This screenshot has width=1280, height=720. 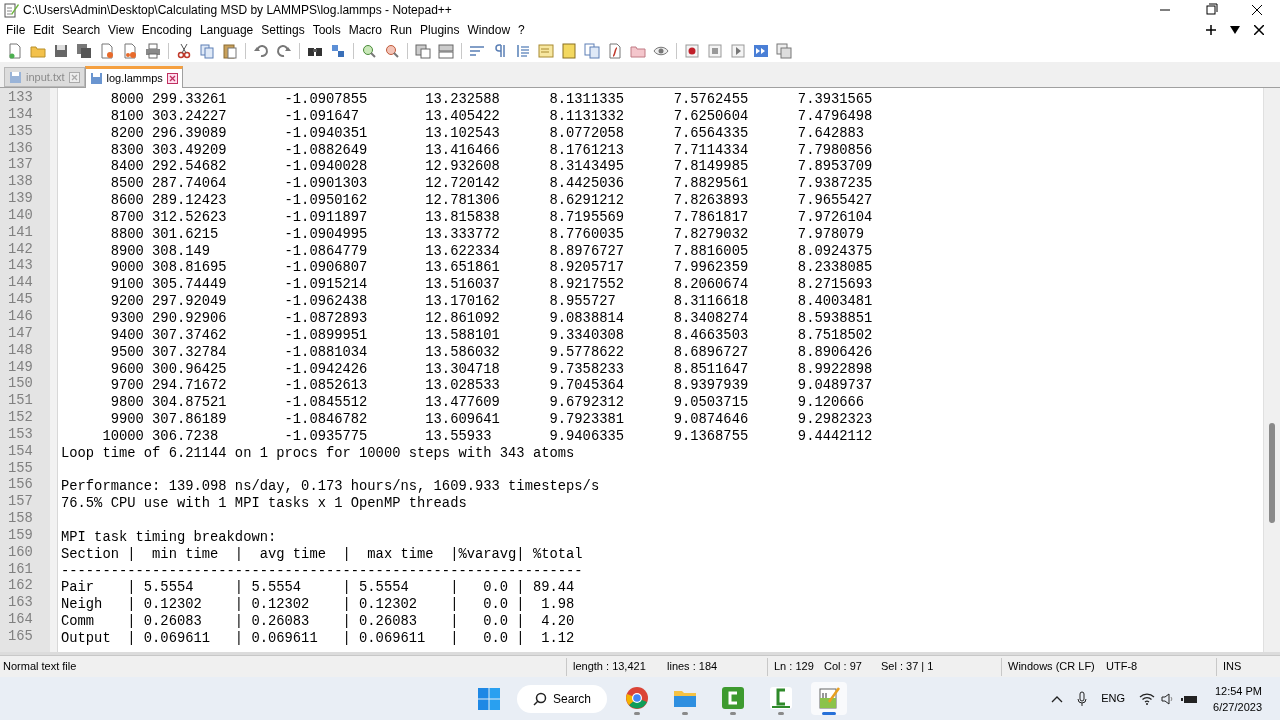 I want to click on paste-icon, so click(x=230, y=51).